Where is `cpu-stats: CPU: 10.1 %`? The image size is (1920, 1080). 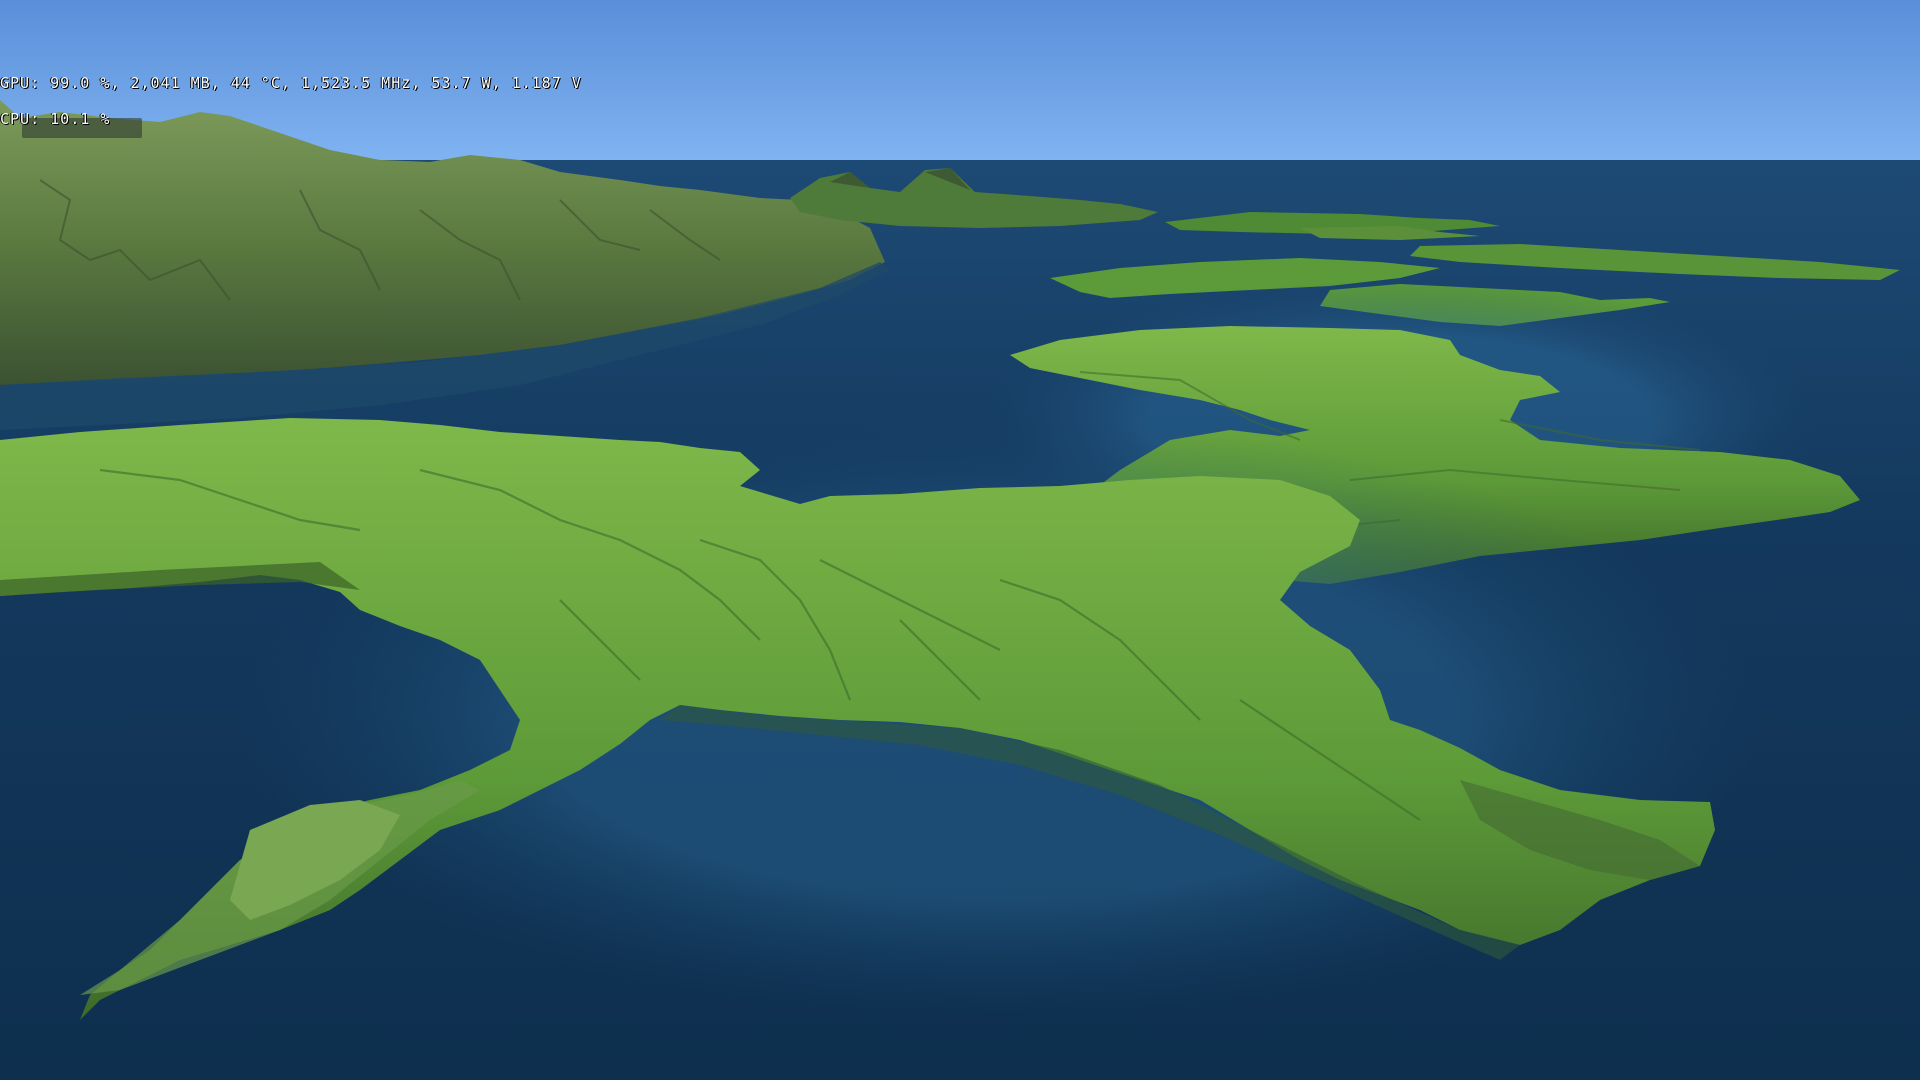 cpu-stats: CPU: 10.1 % is located at coordinates (55, 119).